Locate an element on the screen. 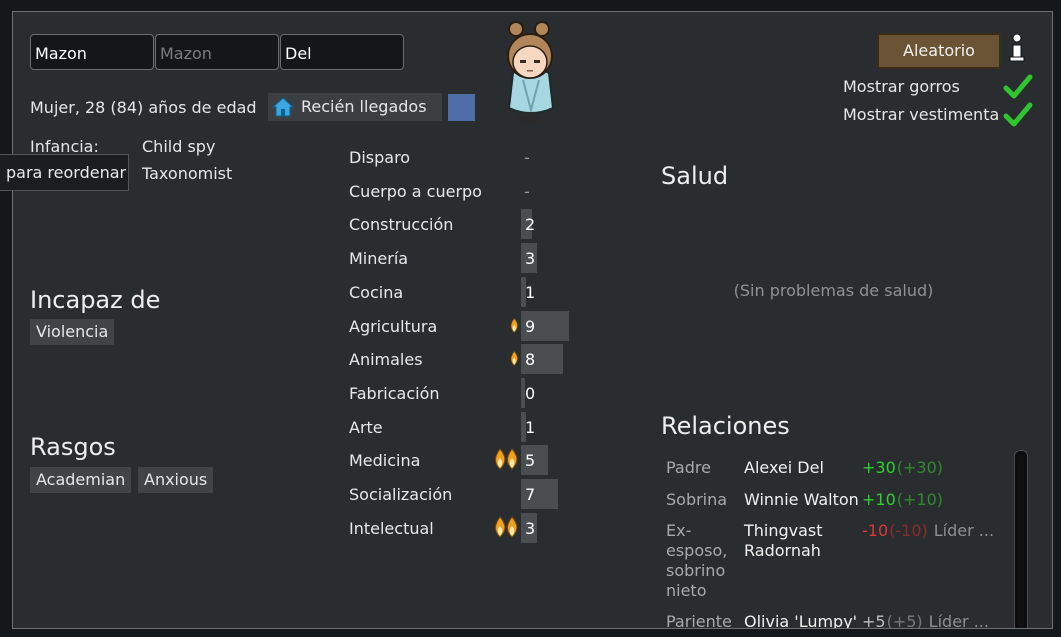  health-empty-text: (Sin problemas de salud) is located at coordinates (833, 290).